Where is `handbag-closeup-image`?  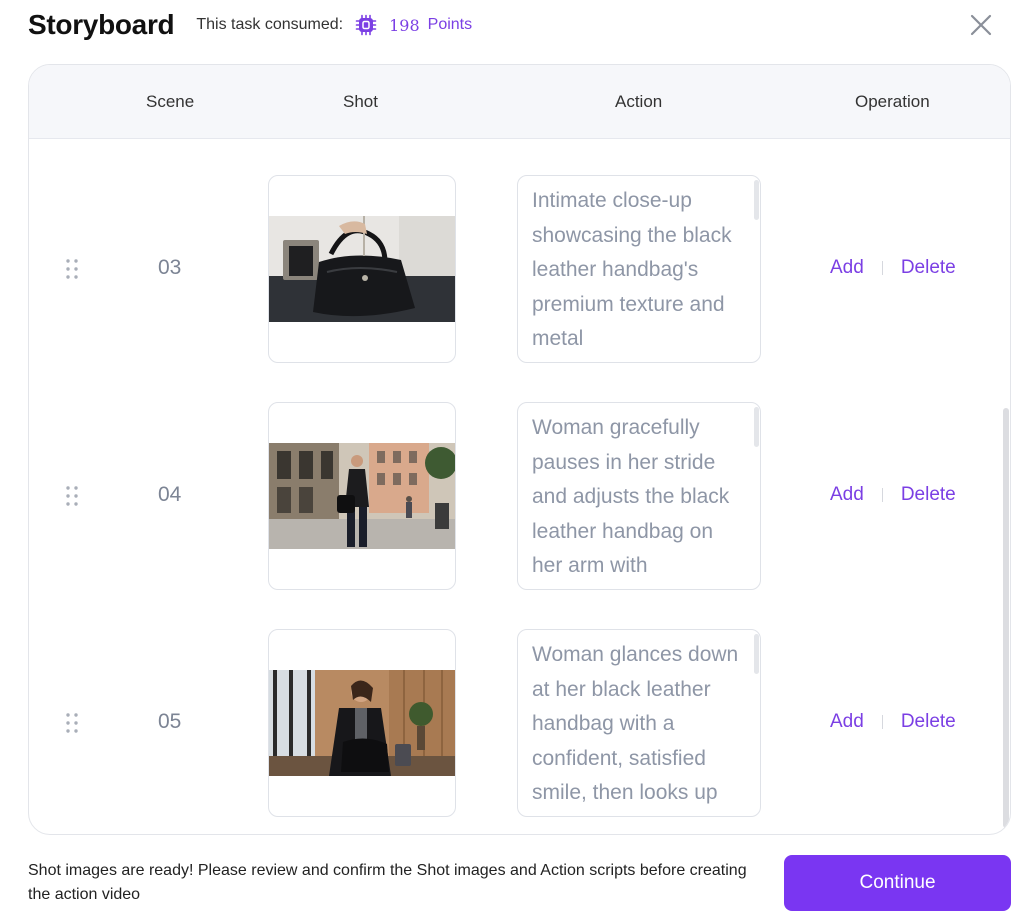
handbag-closeup-image is located at coordinates (362, 269).